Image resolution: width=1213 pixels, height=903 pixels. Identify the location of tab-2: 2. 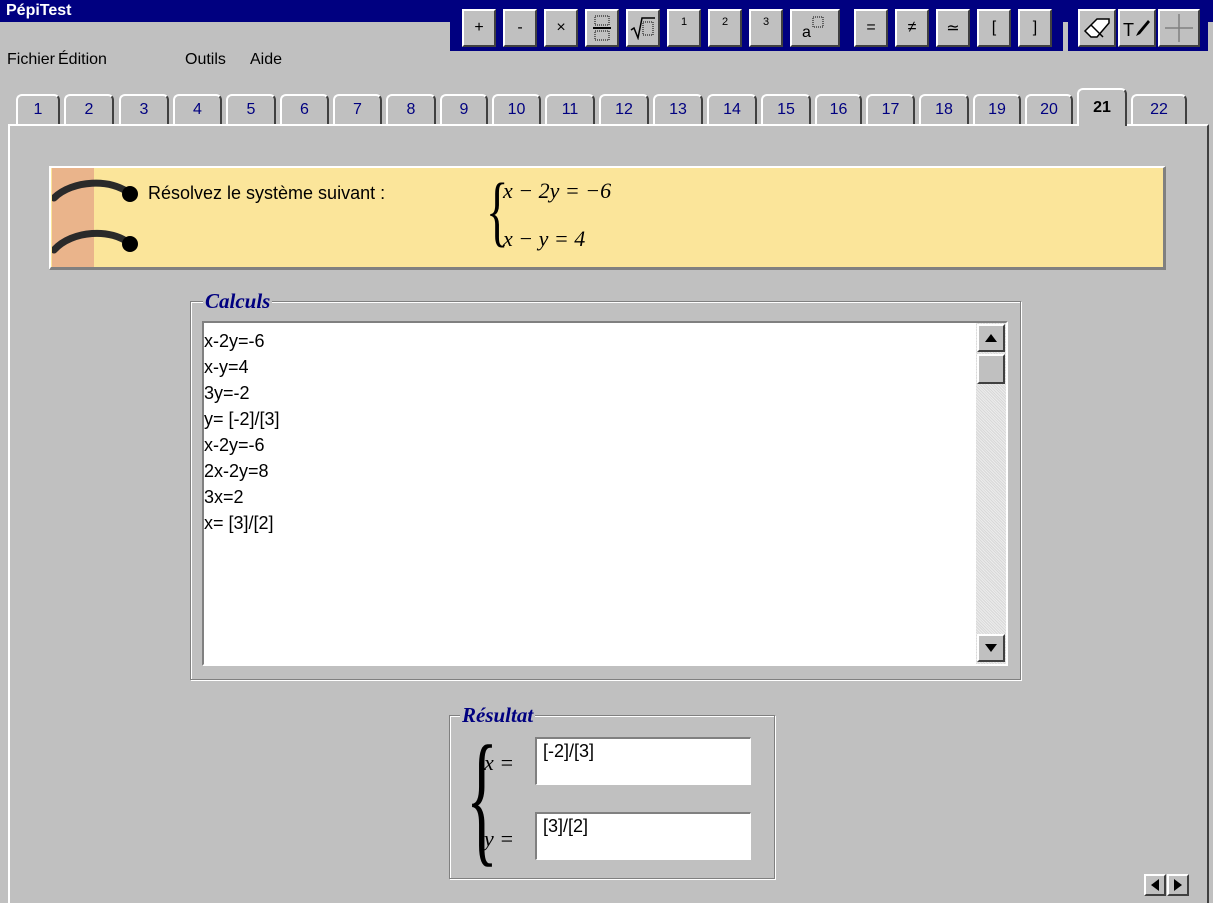
(89, 109).